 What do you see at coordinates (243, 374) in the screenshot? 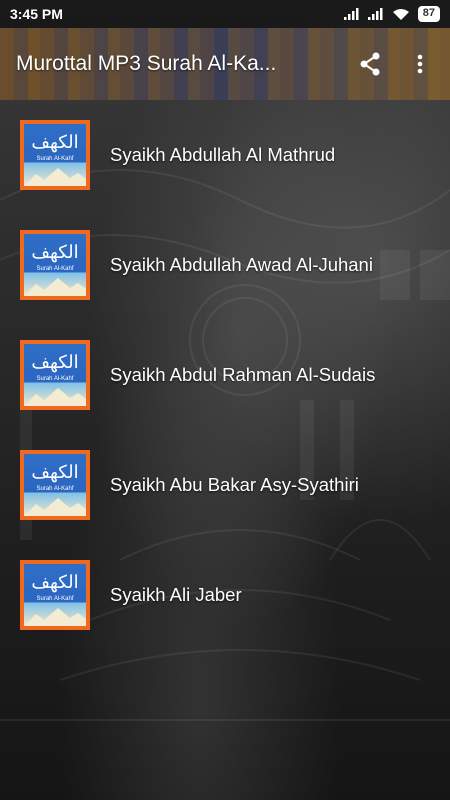
I see `reciter-name: Syaikh Abdul Rahman Al-Sudais` at bounding box center [243, 374].